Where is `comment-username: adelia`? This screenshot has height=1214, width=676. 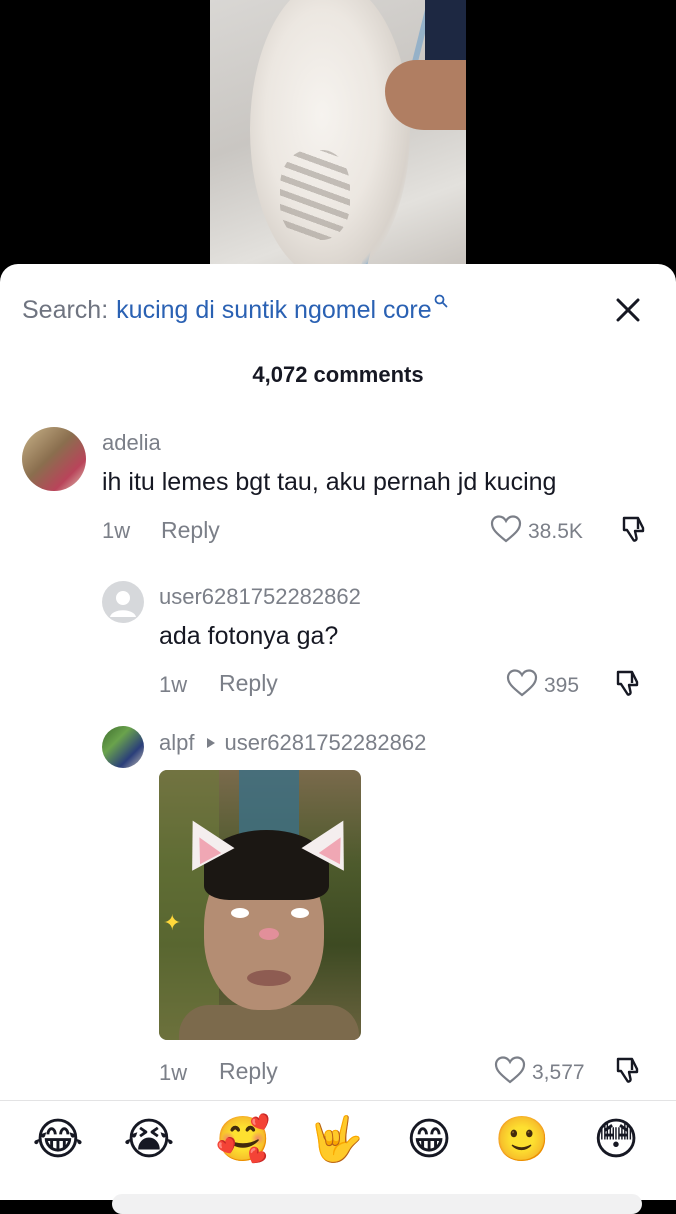
comment-username: adelia is located at coordinates (131, 443).